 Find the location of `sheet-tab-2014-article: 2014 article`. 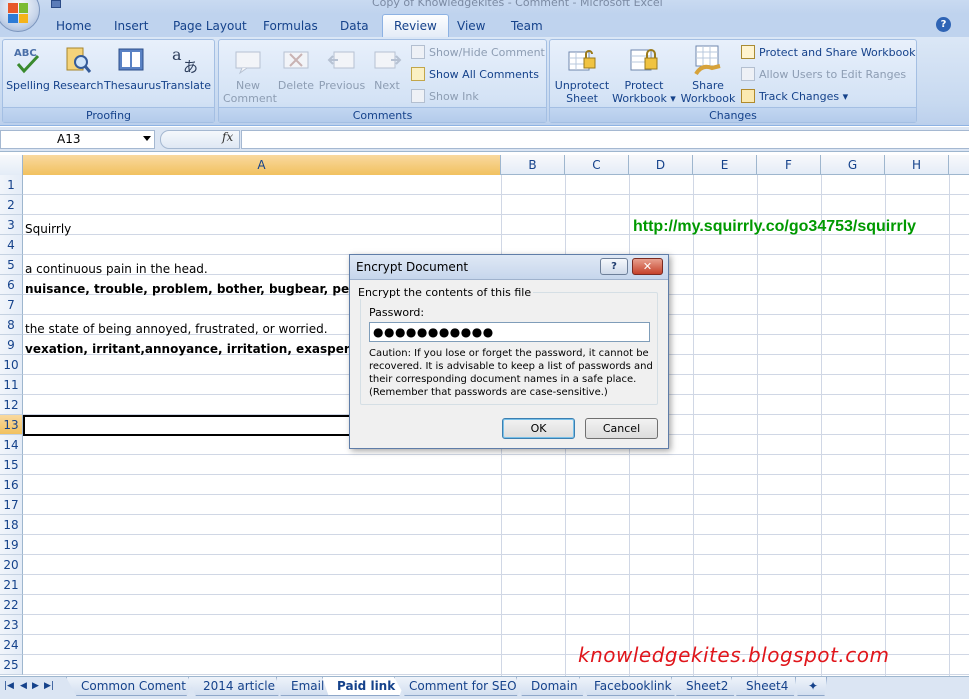

sheet-tab-2014-article: 2014 article is located at coordinates (237, 686).